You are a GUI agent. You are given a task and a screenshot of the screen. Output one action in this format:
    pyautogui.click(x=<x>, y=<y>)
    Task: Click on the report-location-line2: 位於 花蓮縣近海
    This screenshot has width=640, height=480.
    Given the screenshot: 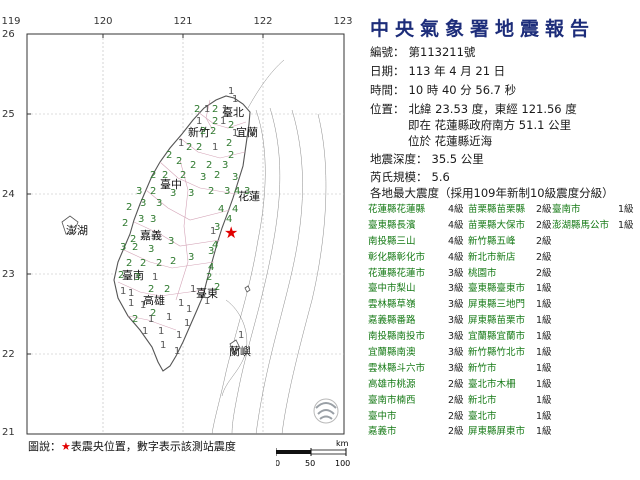 What is the action you would take?
    pyautogui.click(x=450, y=141)
    